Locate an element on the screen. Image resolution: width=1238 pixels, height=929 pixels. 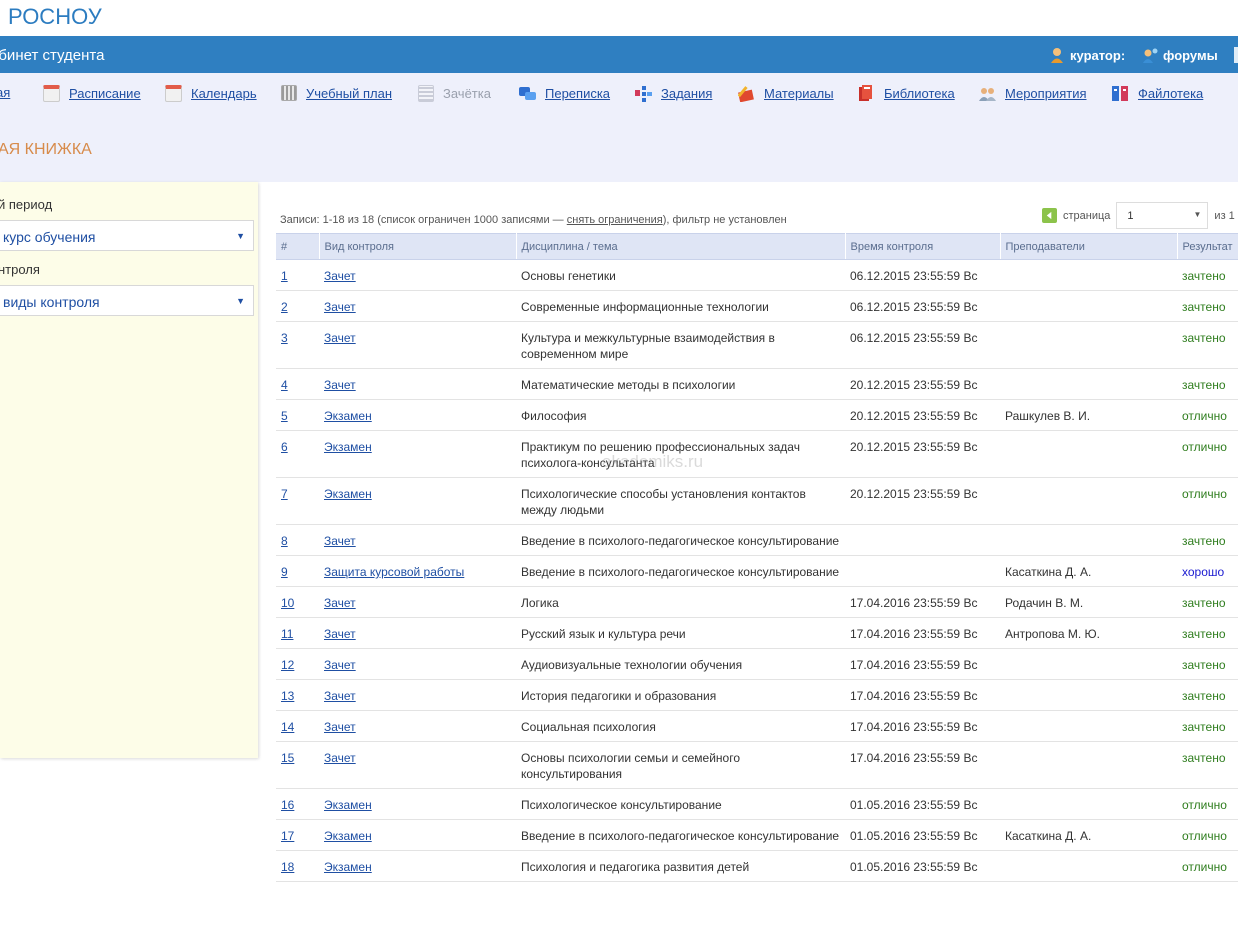
row-number-link: 4 is located at coordinates (284, 385).